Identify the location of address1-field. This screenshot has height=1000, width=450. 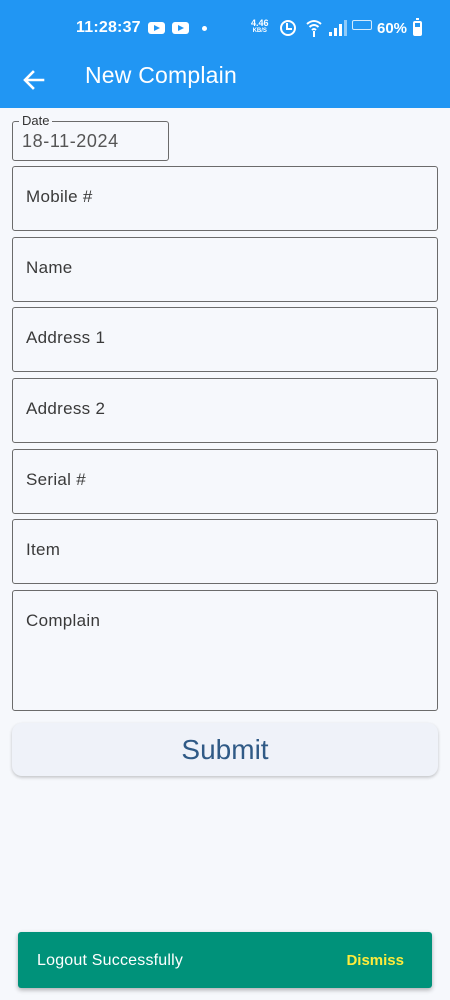
(225, 339).